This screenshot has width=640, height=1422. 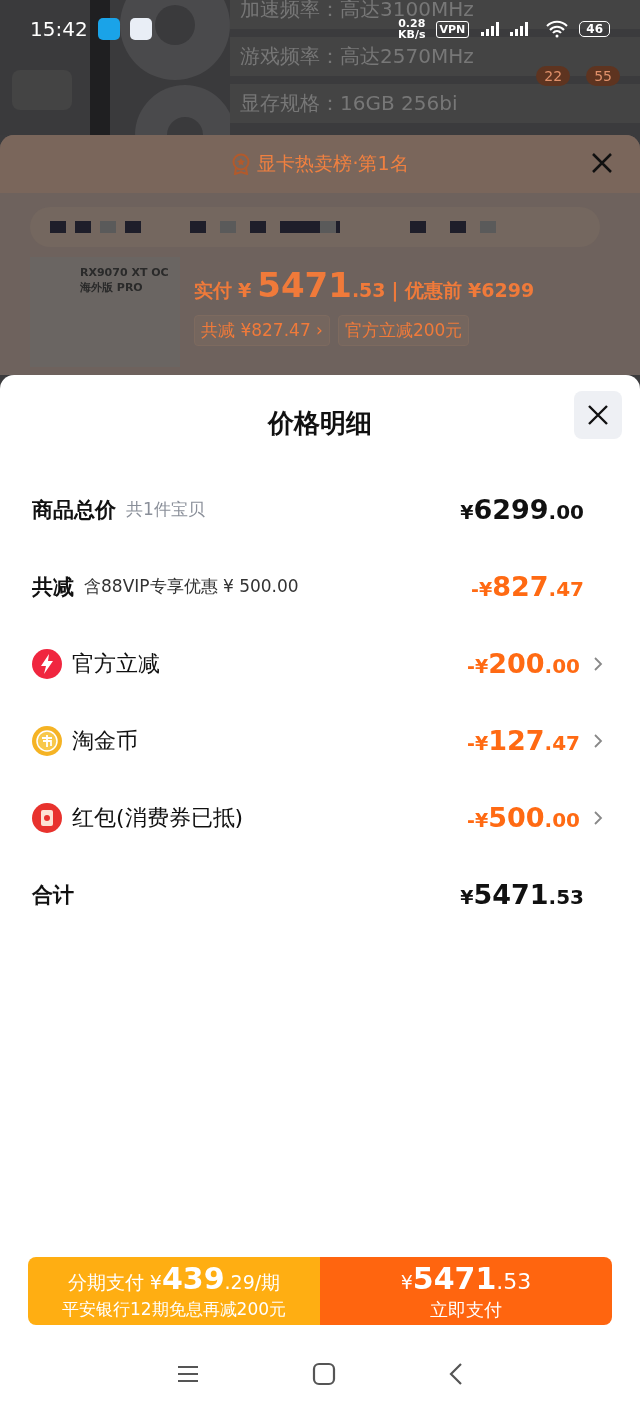 What do you see at coordinates (165, 509) in the screenshot?
I see `price-note: 共1件宝贝` at bounding box center [165, 509].